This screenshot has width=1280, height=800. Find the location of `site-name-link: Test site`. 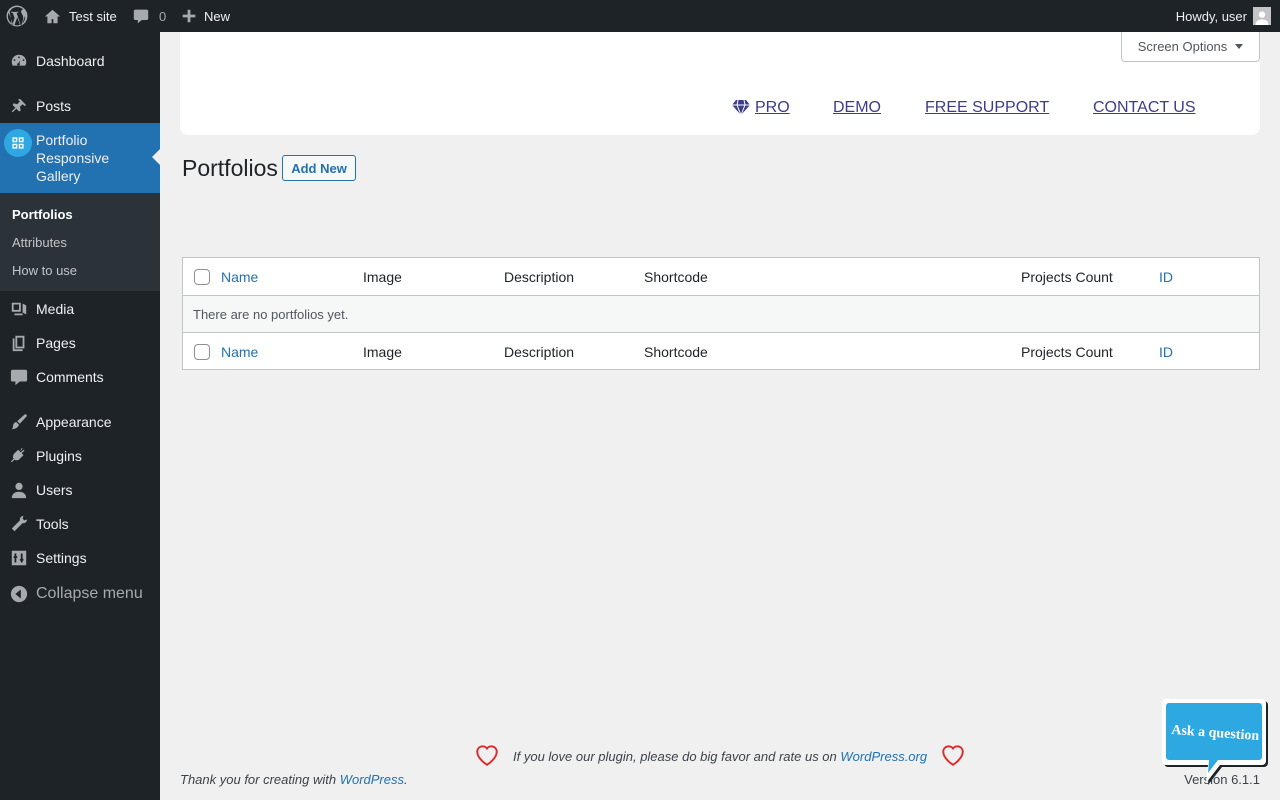

site-name-link: Test site is located at coordinates (80, 16).